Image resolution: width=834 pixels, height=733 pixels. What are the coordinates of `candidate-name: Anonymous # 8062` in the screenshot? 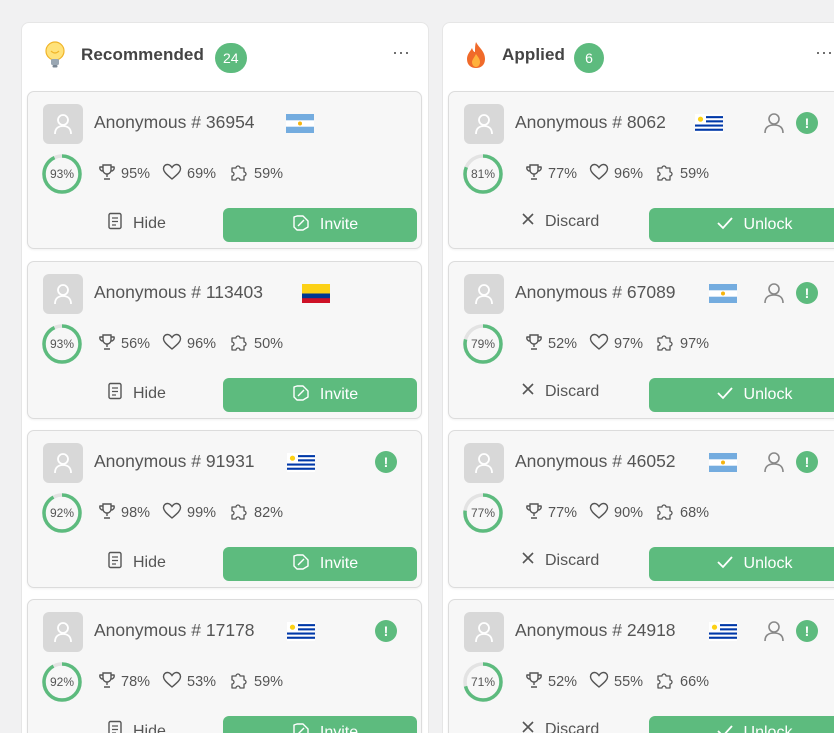 It's located at (590, 122).